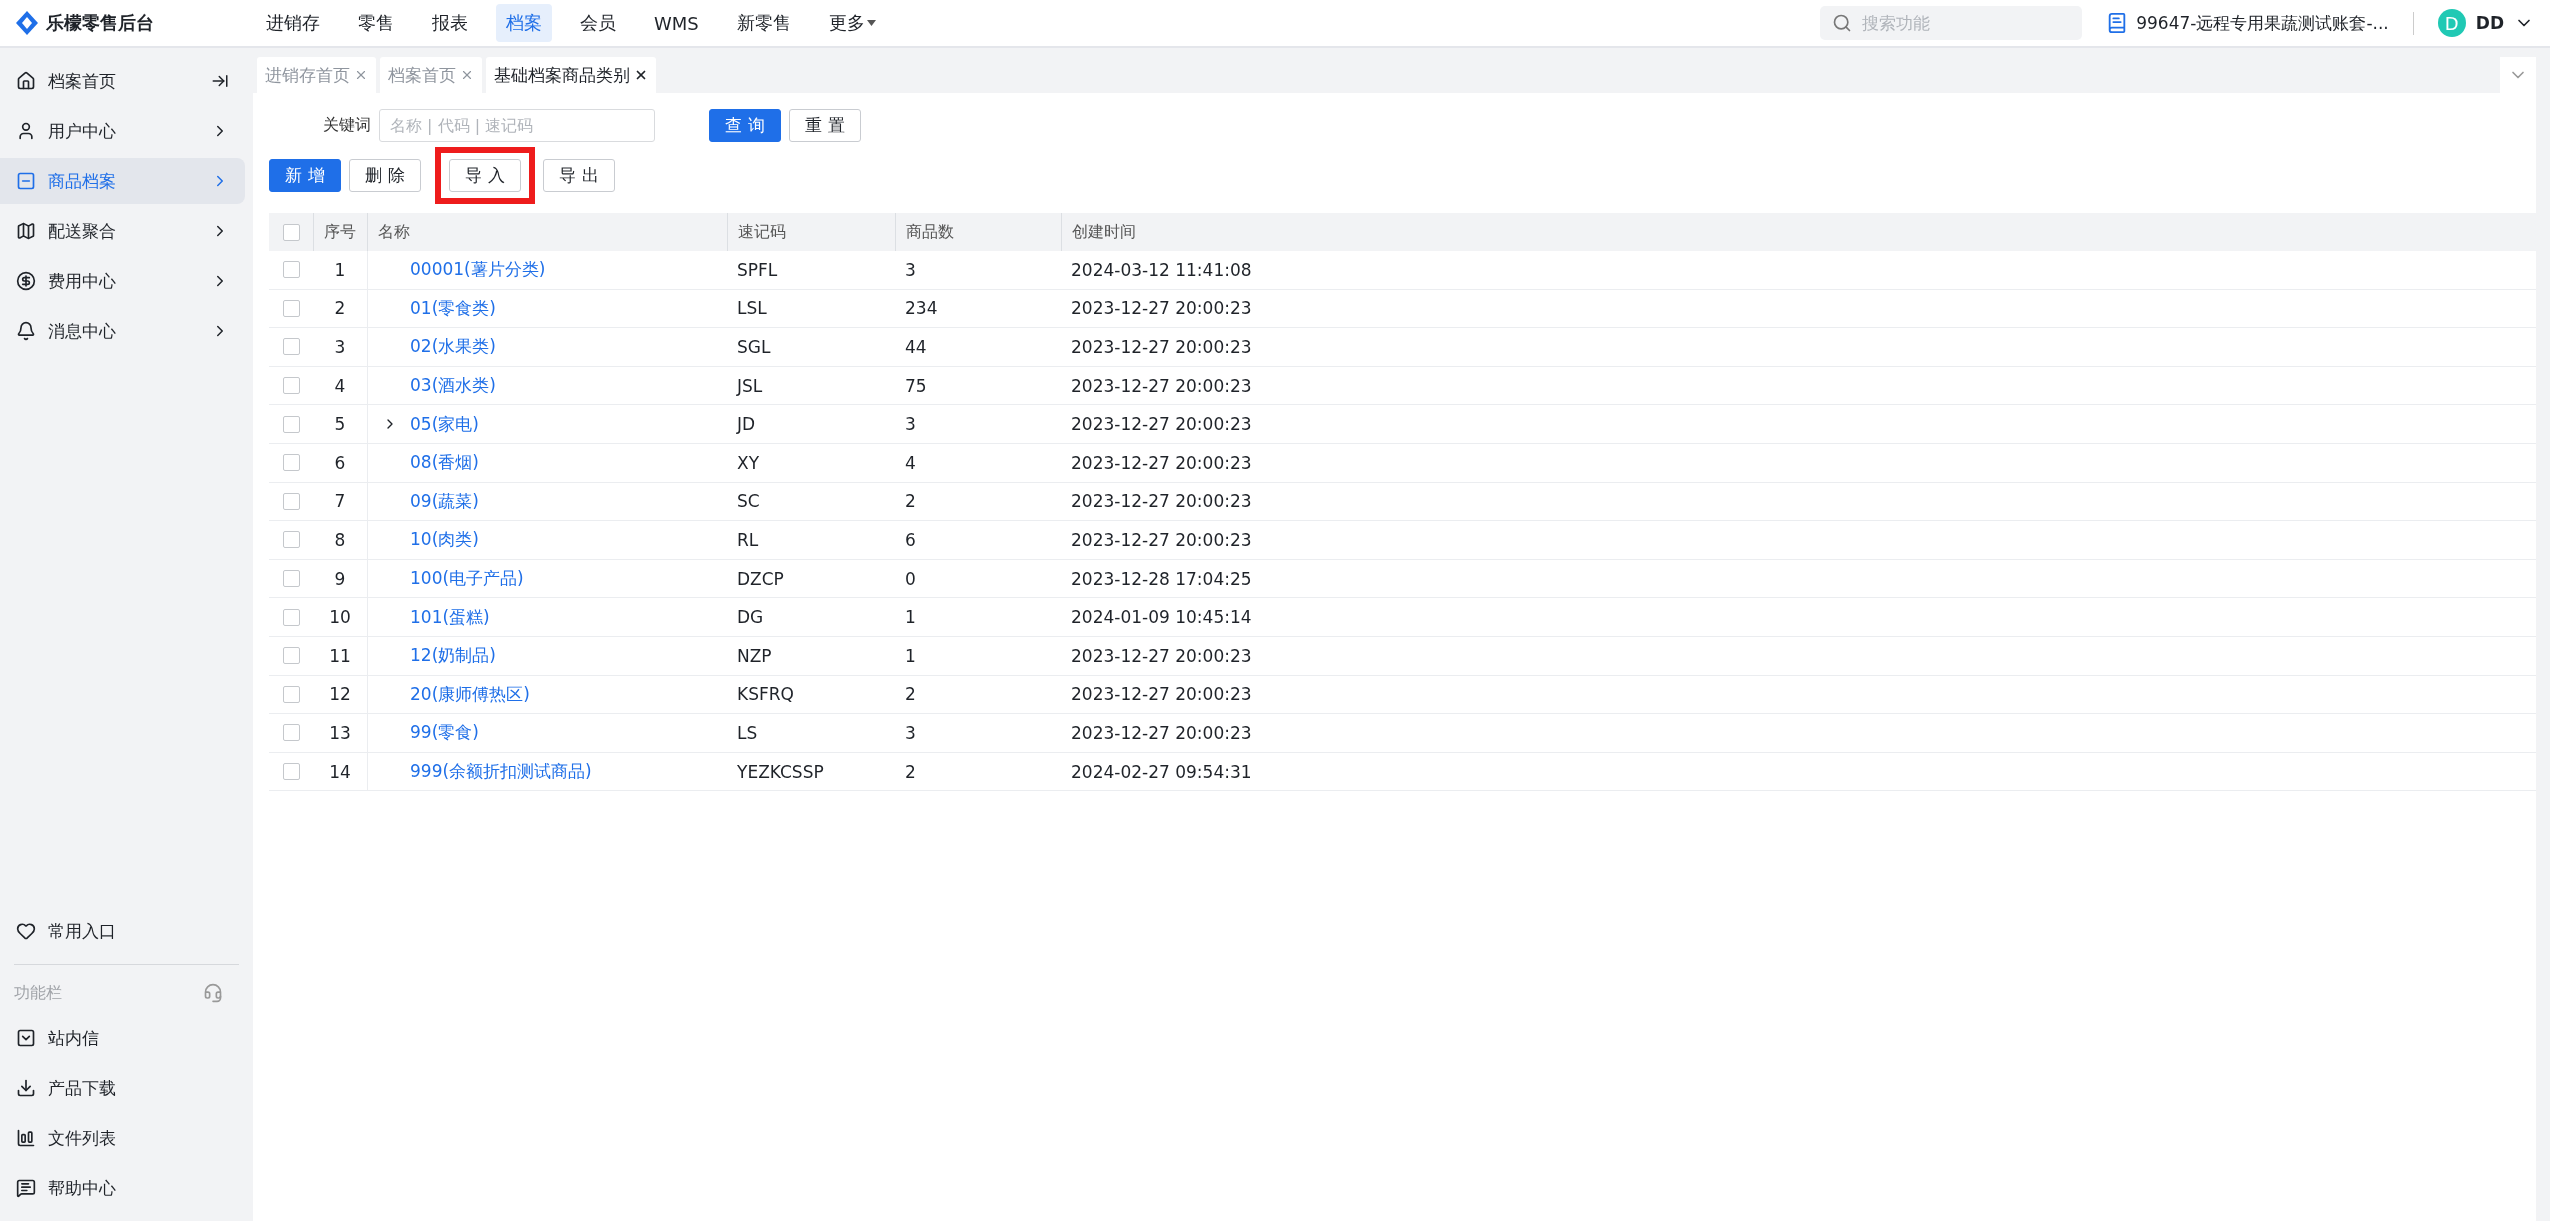 The image size is (2550, 1221). I want to click on nav-tab: 更多, so click(852, 23).